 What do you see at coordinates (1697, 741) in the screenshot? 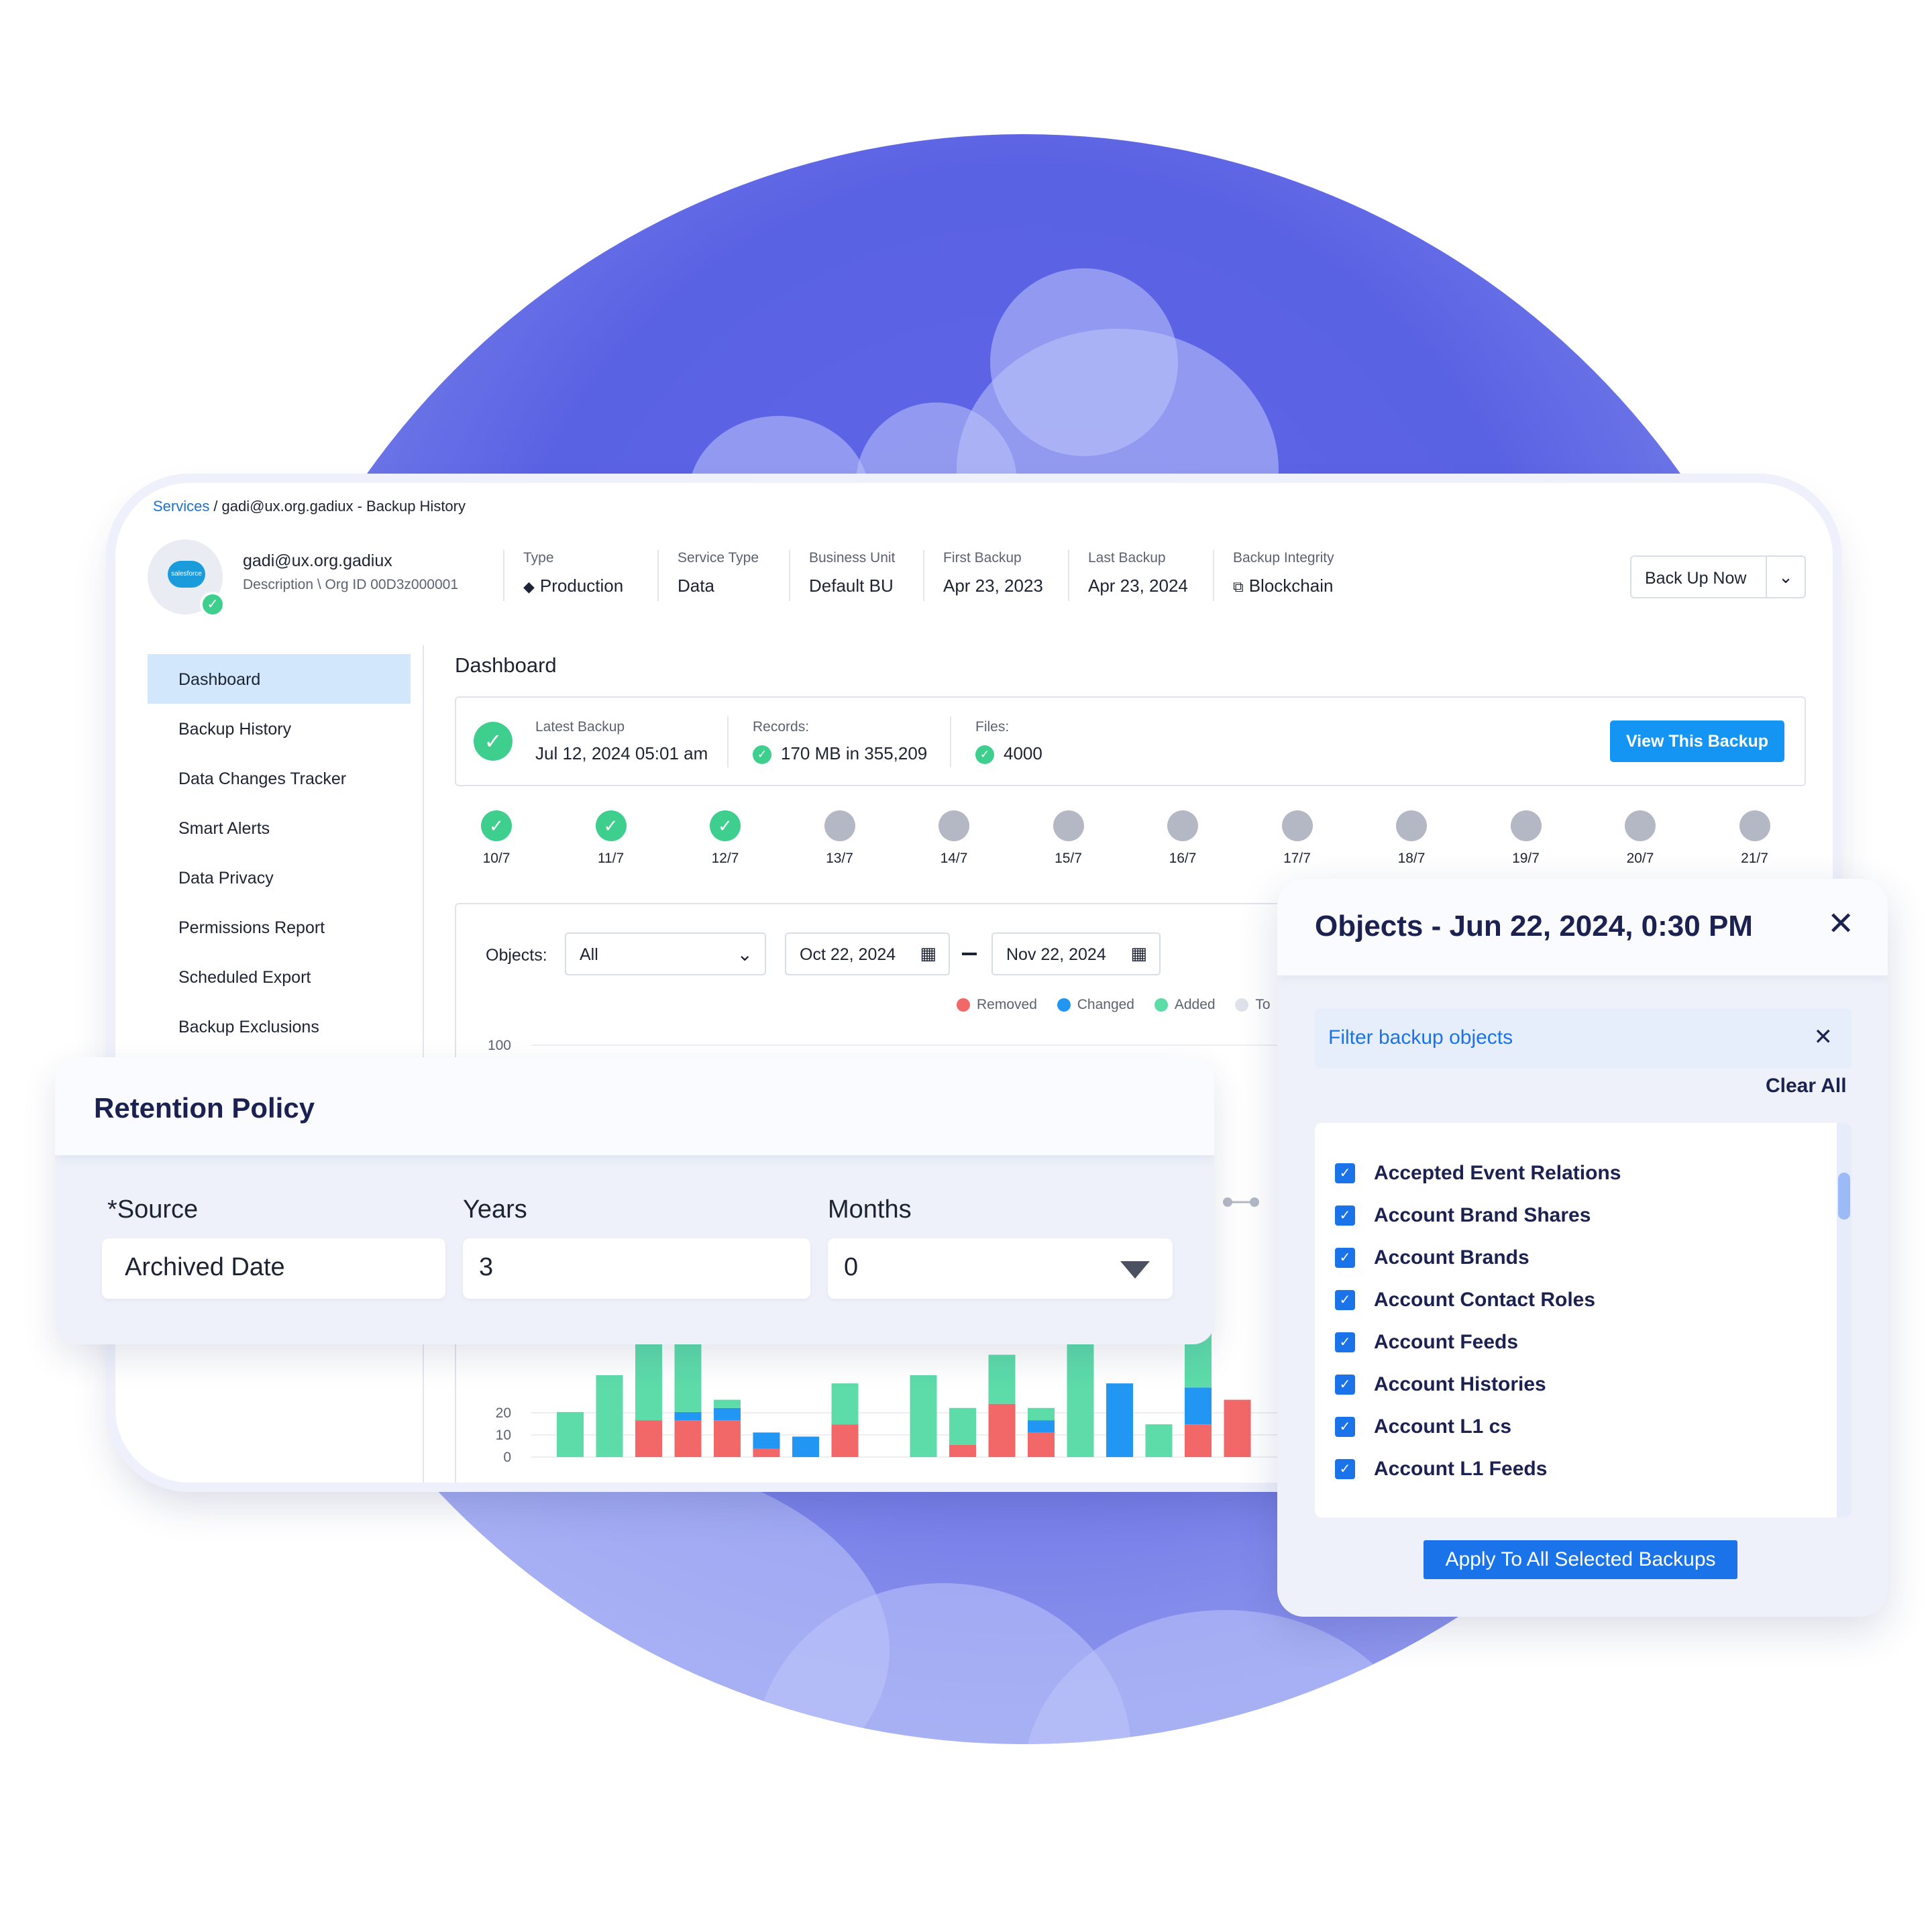
I see `view-this-backup-button: View This Backup` at bounding box center [1697, 741].